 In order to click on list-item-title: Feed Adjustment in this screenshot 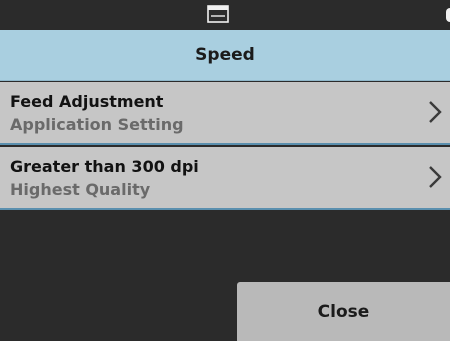, I will do `click(87, 101)`.